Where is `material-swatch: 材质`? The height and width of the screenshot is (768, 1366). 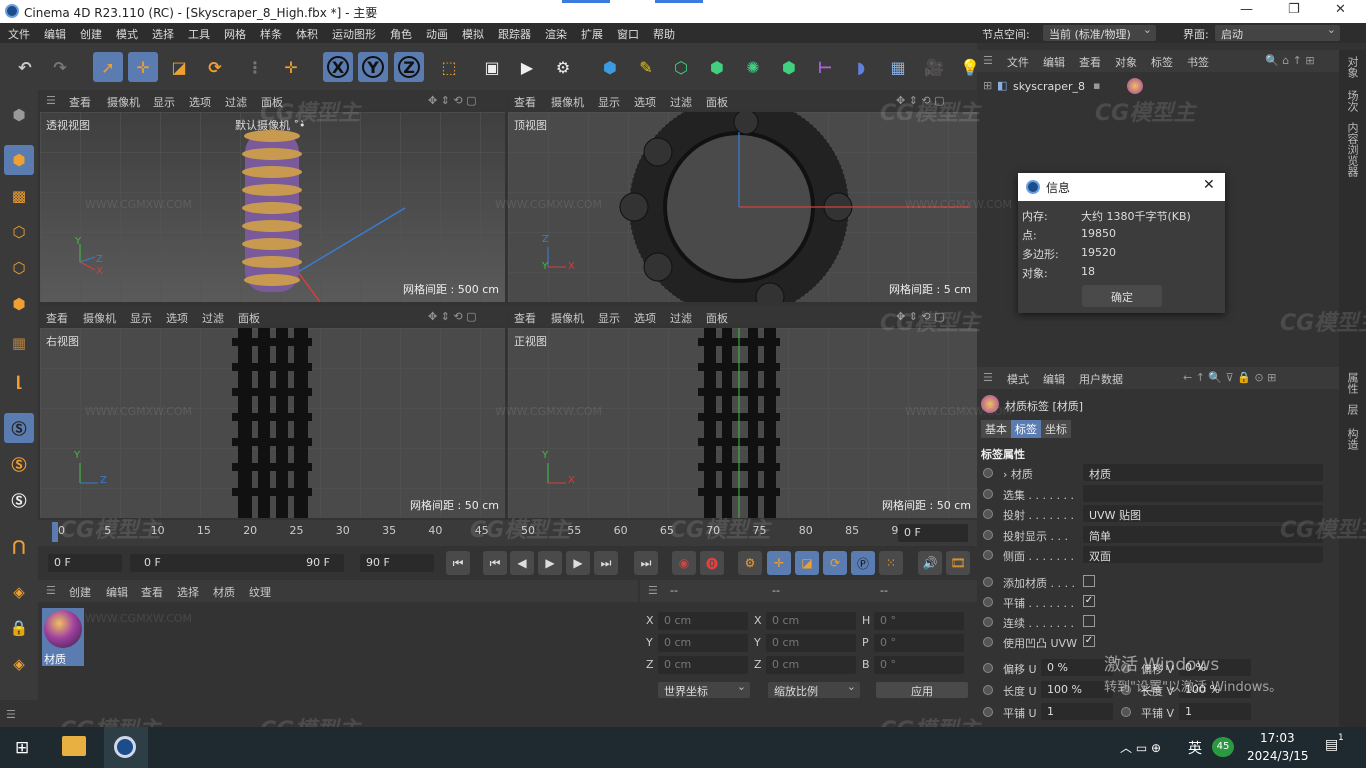
material-swatch: 材质 is located at coordinates (63, 637).